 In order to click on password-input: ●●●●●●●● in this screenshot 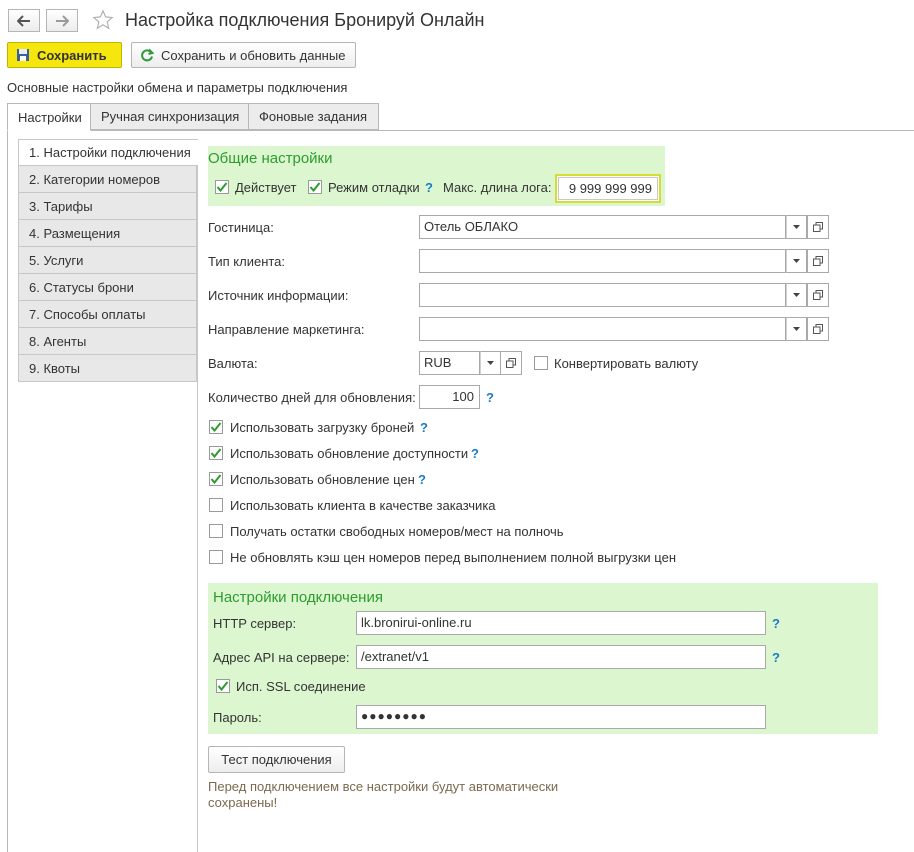, I will do `click(561, 717)`.